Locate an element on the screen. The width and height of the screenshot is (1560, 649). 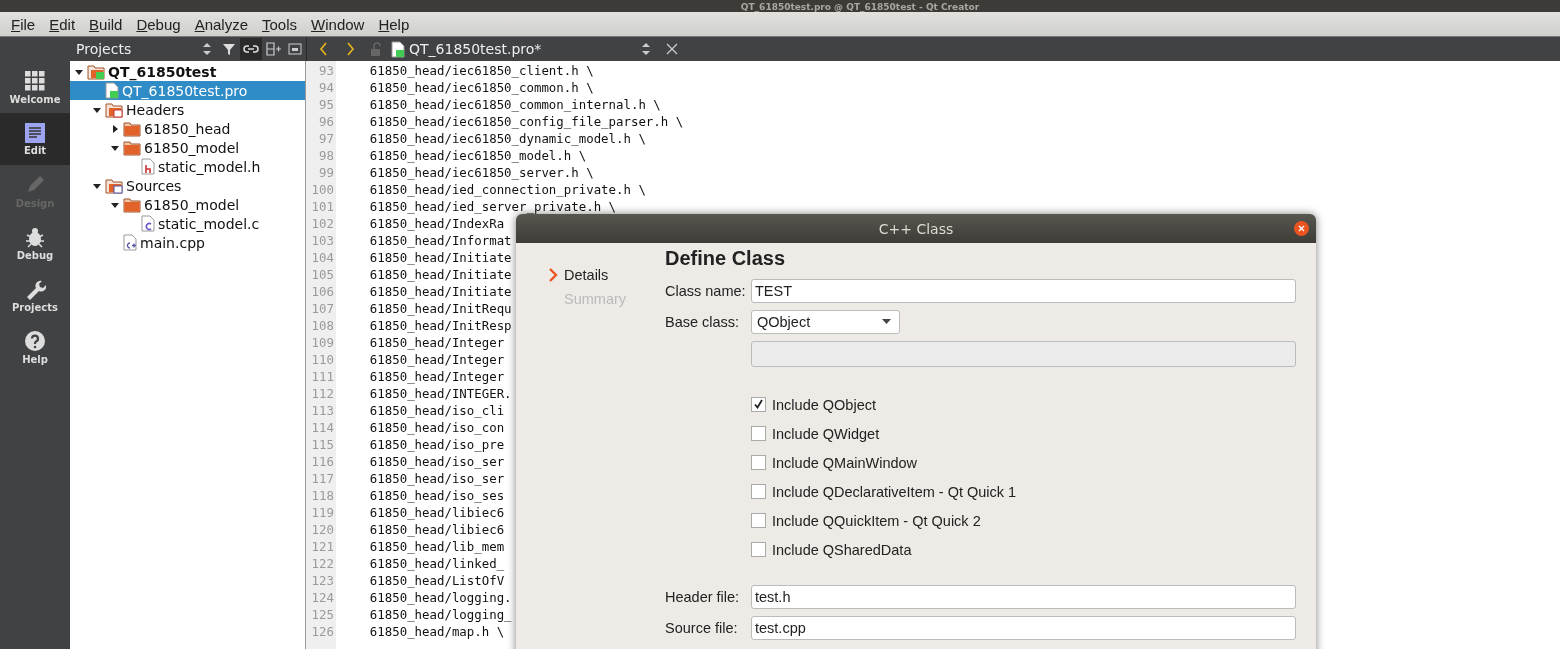
mode-button: Help is located at coordinates (35, 347).